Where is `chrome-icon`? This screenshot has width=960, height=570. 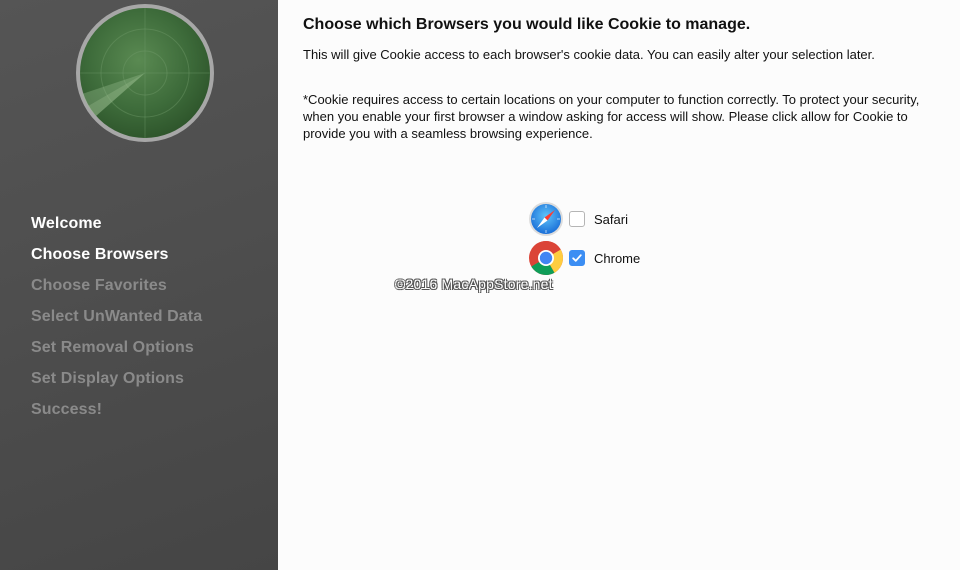 chrome-icon is located at coordinates (546, 258).